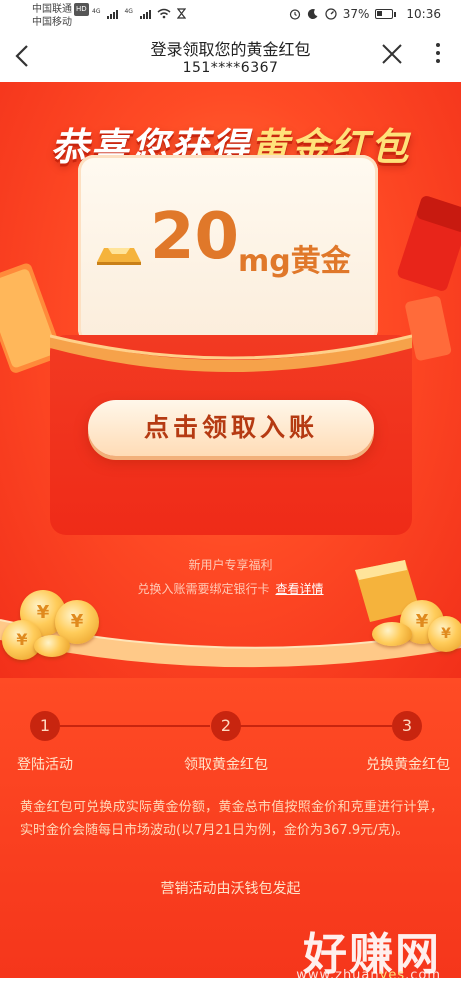  What do you see at coordinates (331, 14) in the screenshot?
I see `speed-icon` at bounding box center [331, 14].